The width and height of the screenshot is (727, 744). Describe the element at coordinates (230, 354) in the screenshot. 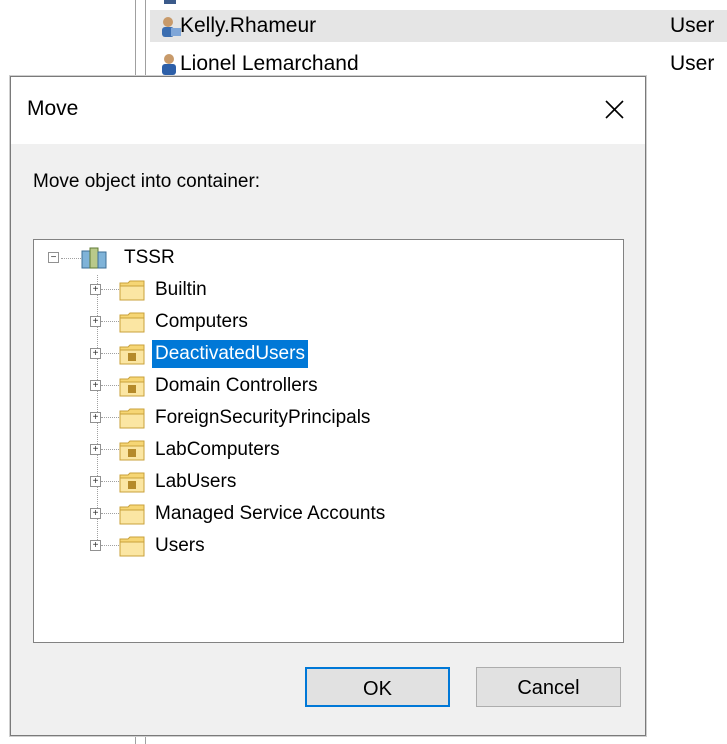

I see `tree-node-label: DeactivatedUsers` at that location.